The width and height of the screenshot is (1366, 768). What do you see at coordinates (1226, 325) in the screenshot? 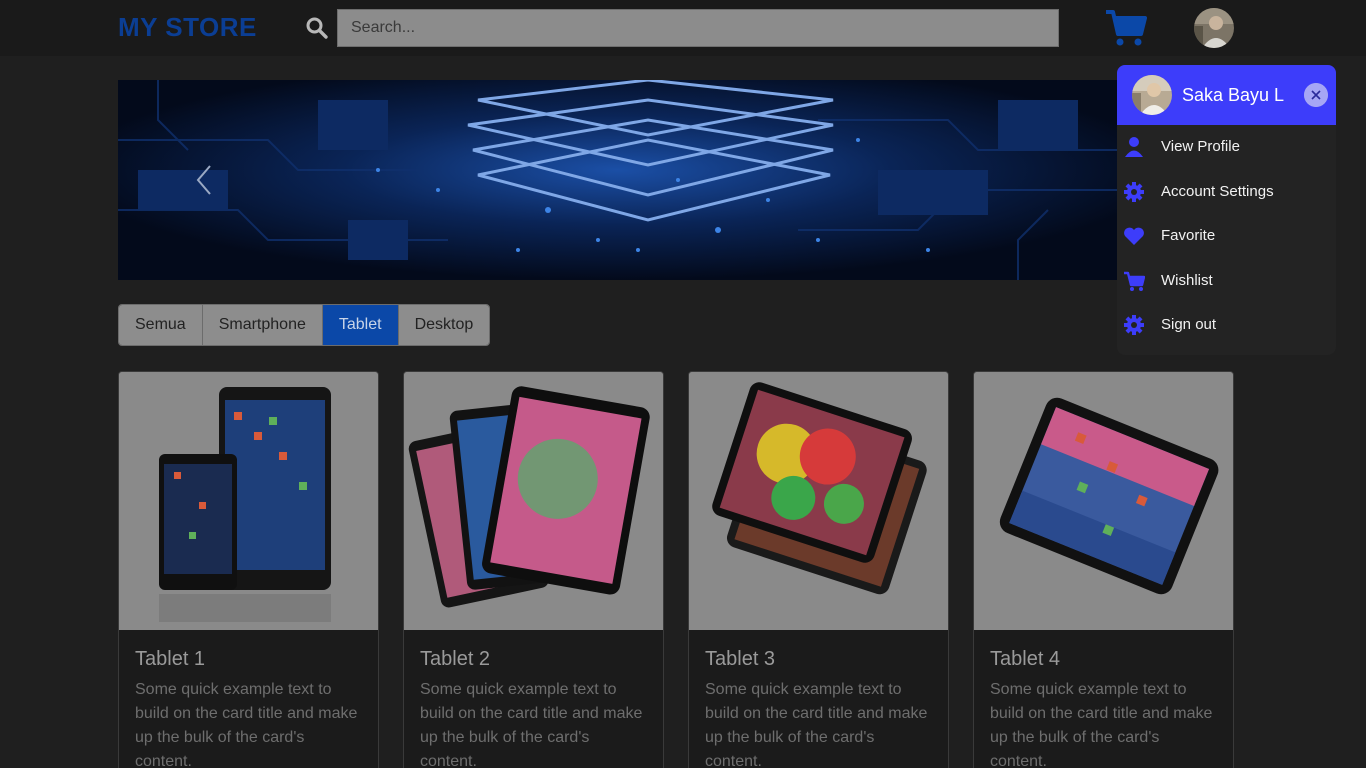
I see `menu-item-sign-out: Sign out` at bounding box center [1226, 325].